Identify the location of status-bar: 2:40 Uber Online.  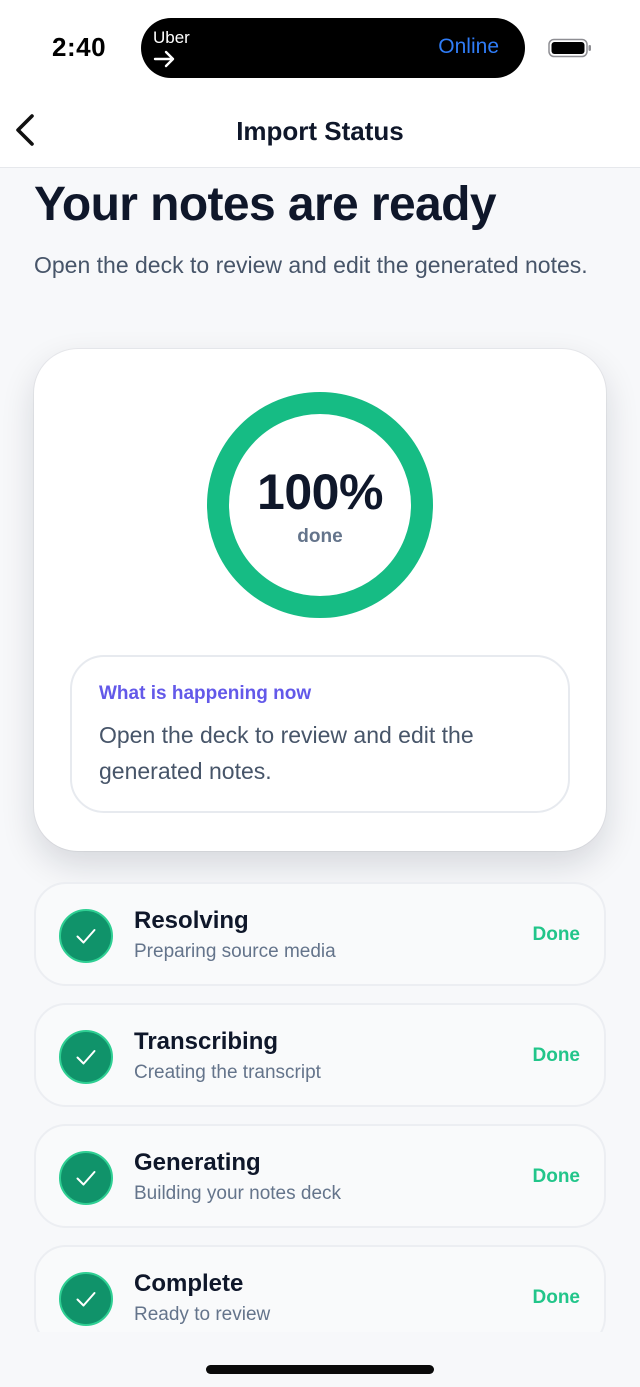
(320, 48).